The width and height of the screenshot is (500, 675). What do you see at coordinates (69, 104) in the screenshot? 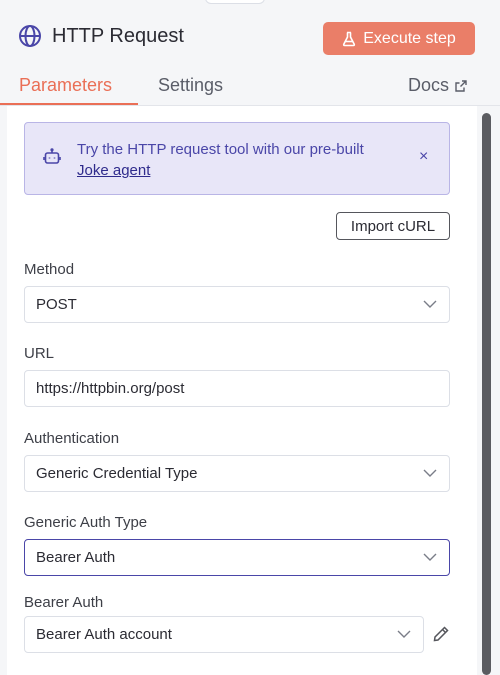
I see `active-tab-underline` at bounding box center [69, 104].